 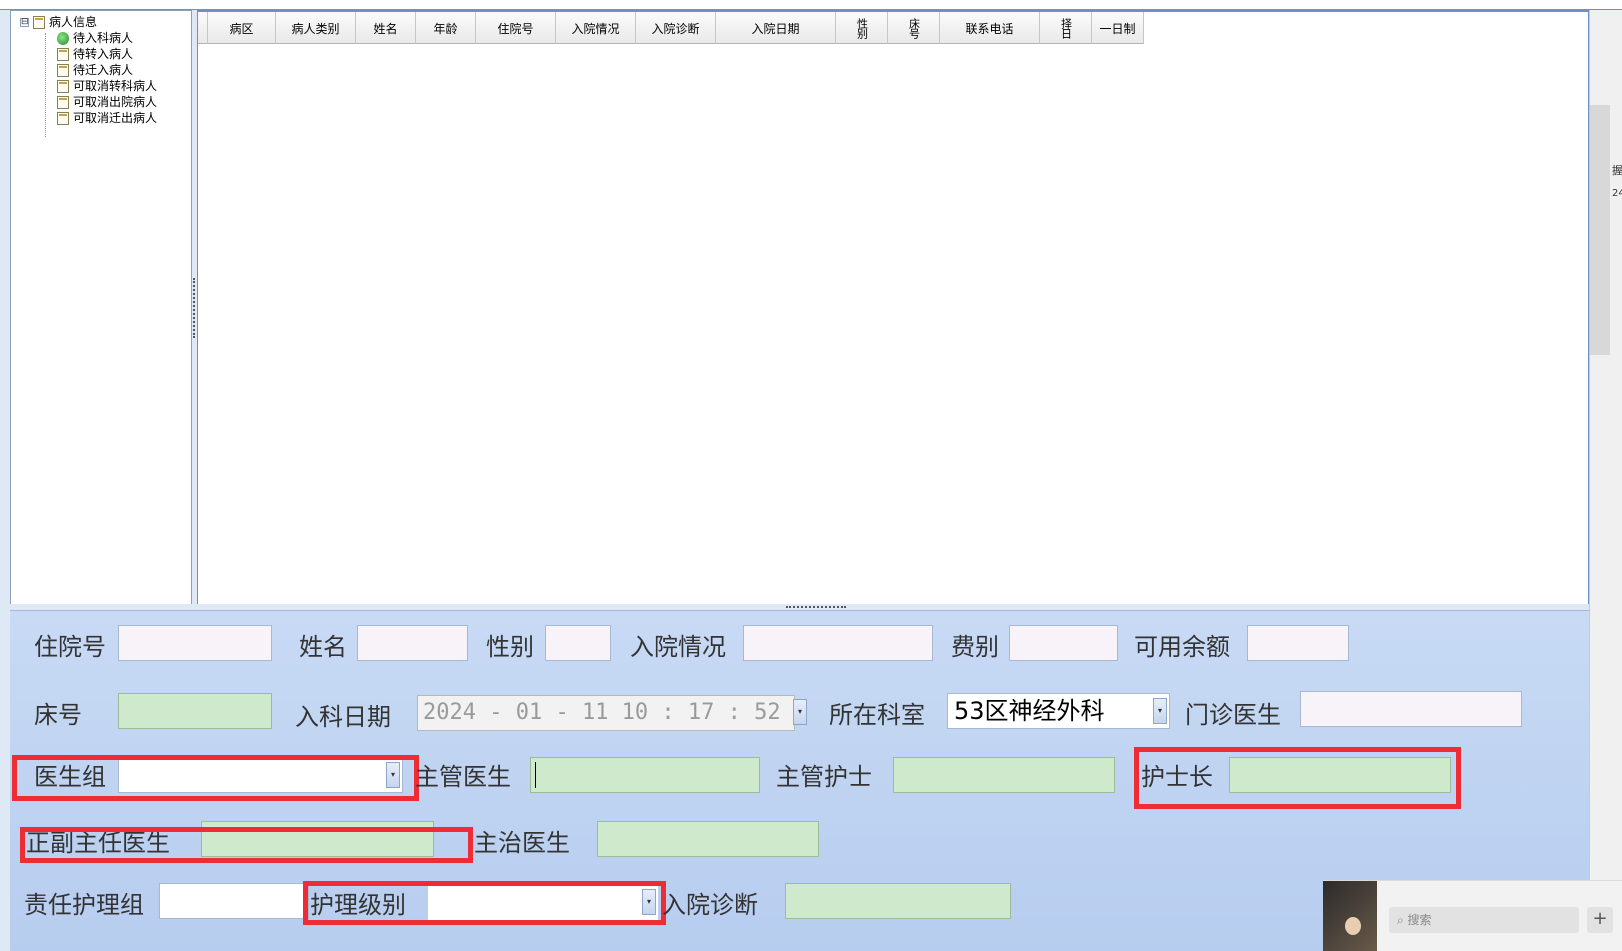 I want to click on col-header-ward: 病区, so click(x=242, y=28).